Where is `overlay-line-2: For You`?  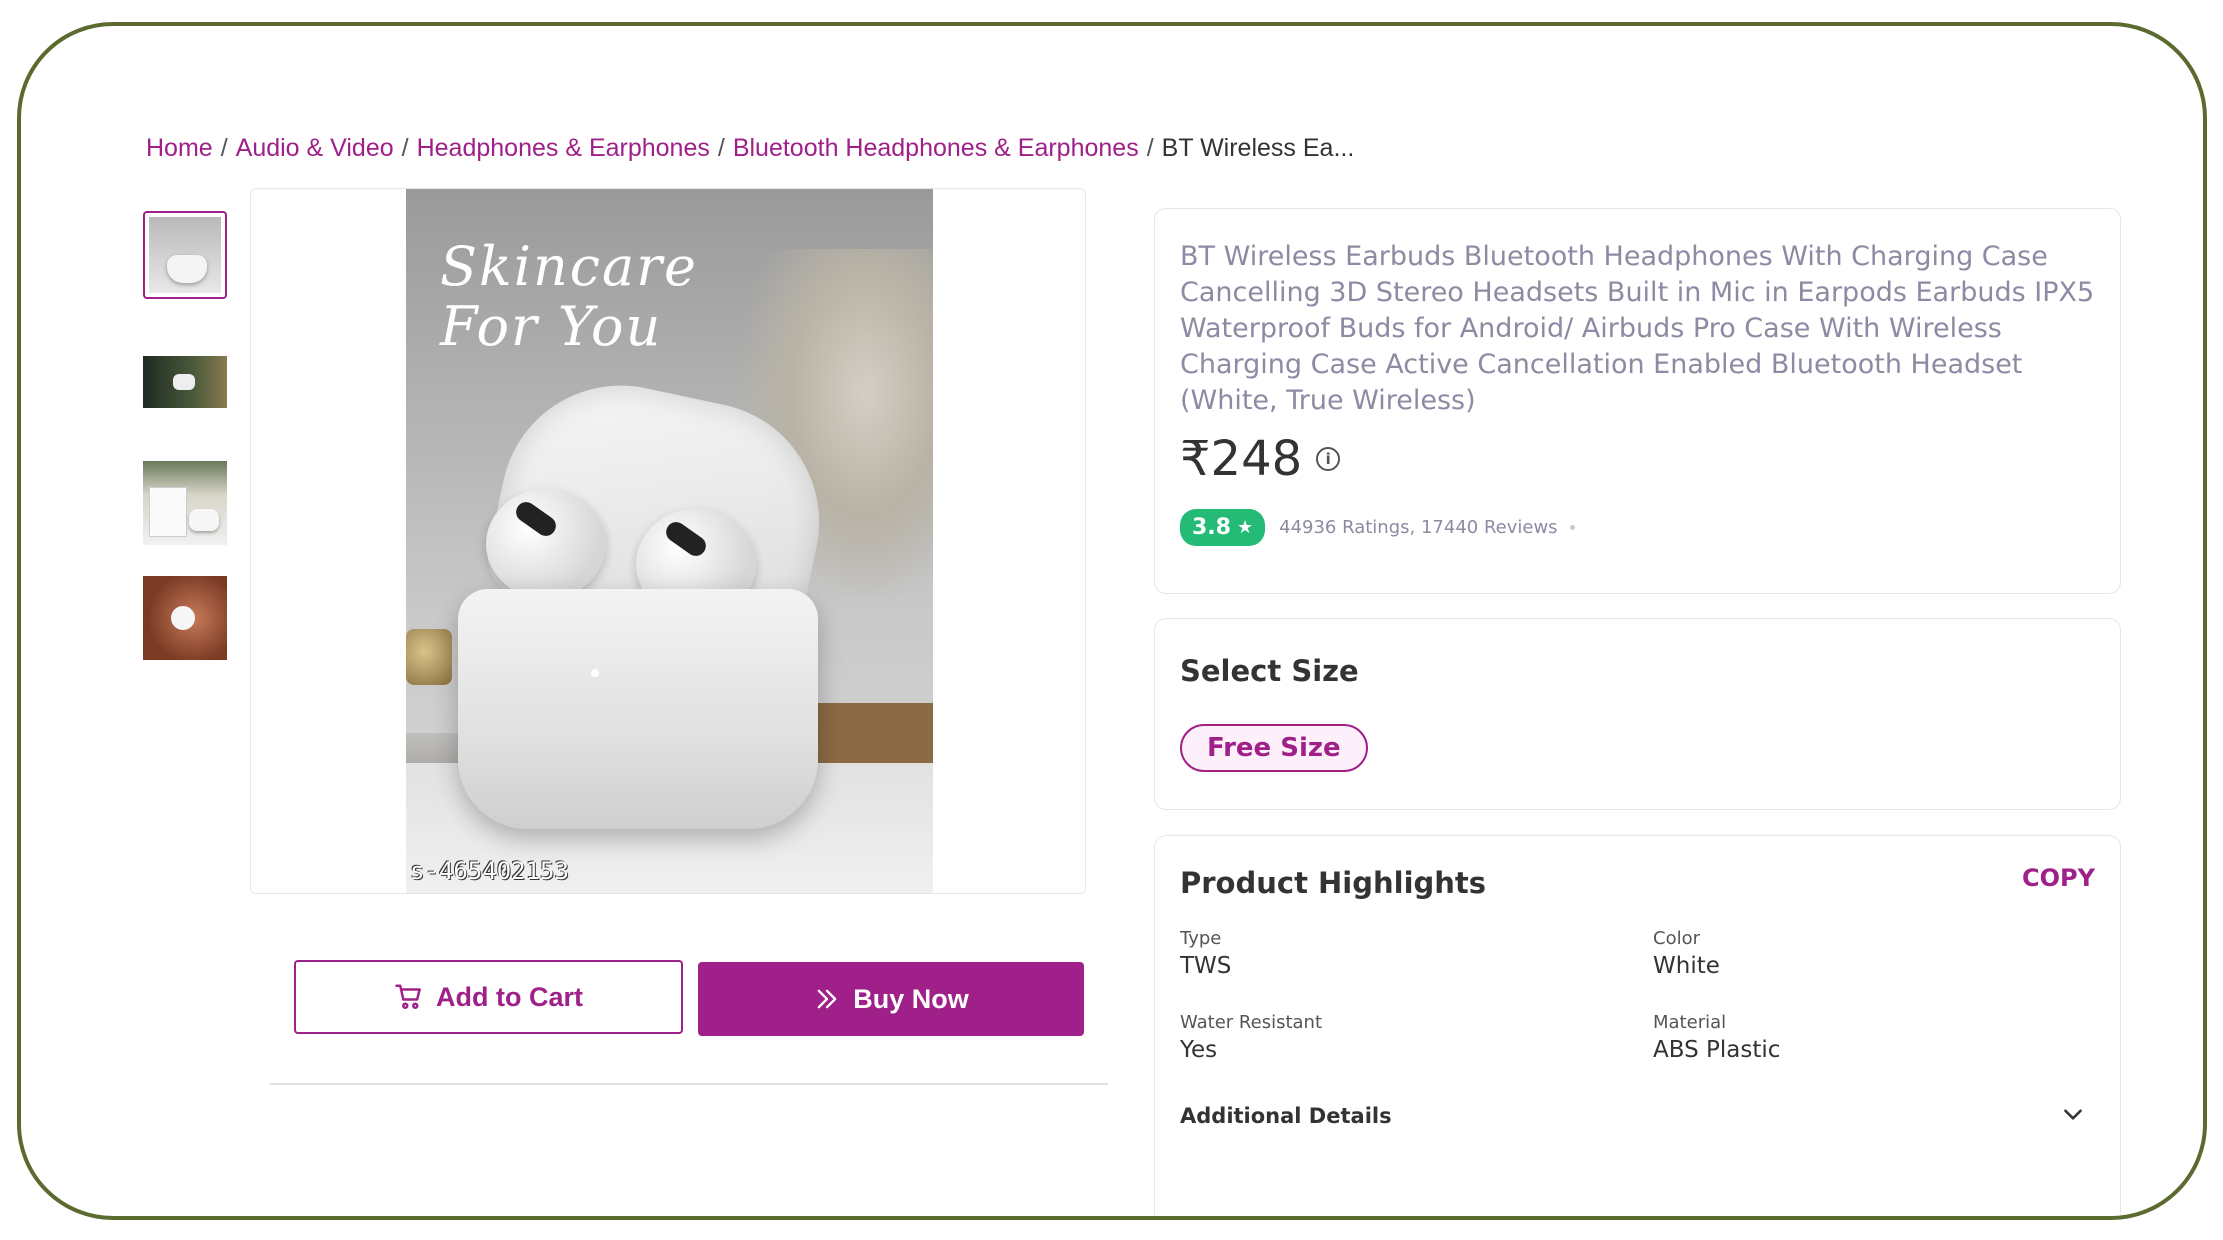
overlay-line-2: For You is located at coordinates (551, 326).